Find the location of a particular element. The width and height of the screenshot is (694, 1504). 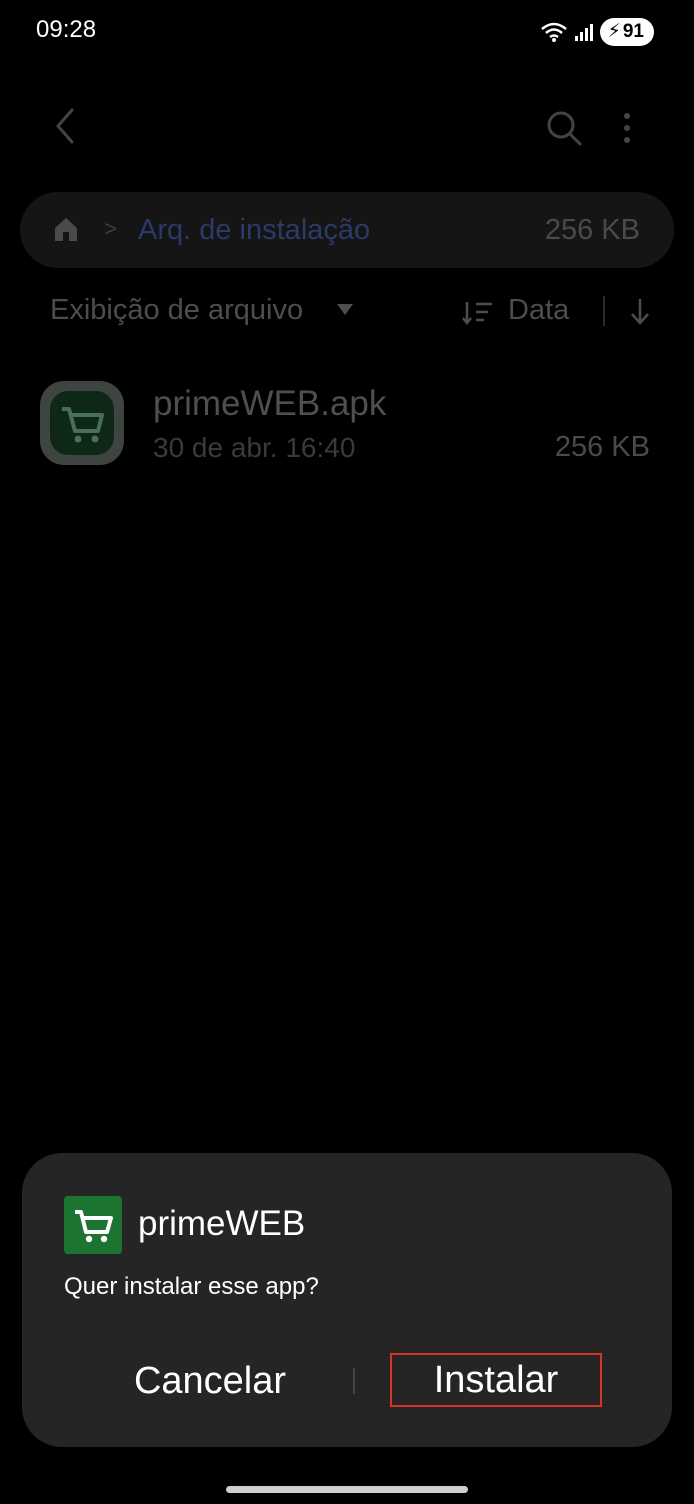

home-indicator is located at coordinates (347, 1489).